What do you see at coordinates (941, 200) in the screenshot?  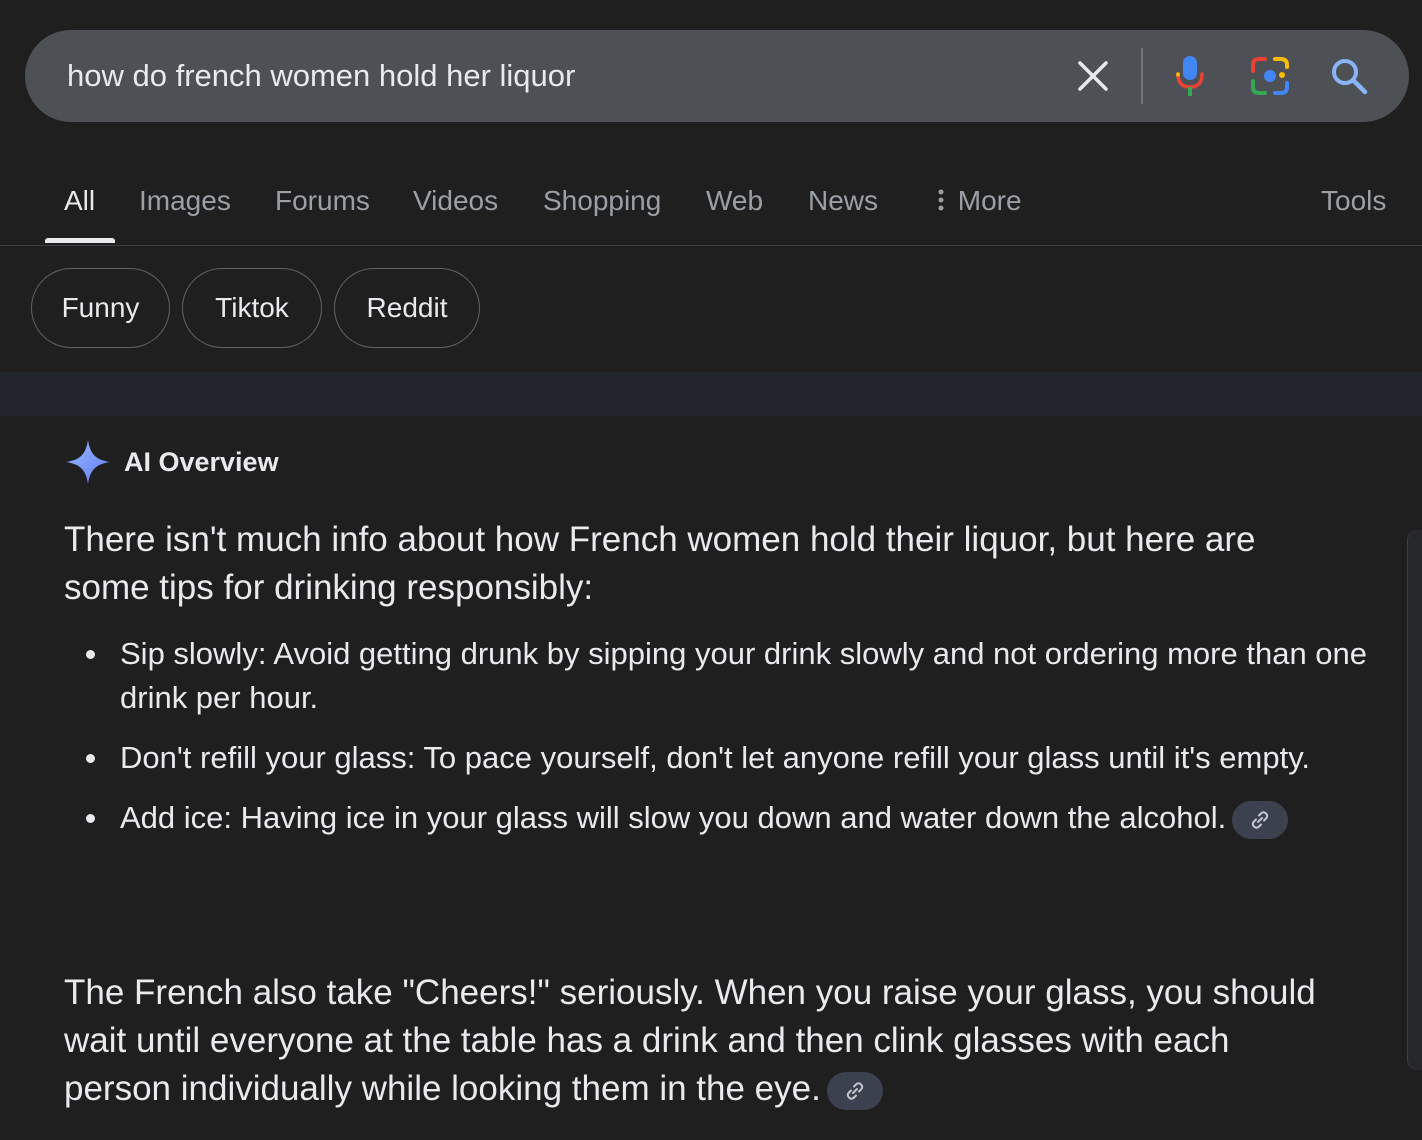 I see `more-vertical-icon` at bounding box center [941, 200].